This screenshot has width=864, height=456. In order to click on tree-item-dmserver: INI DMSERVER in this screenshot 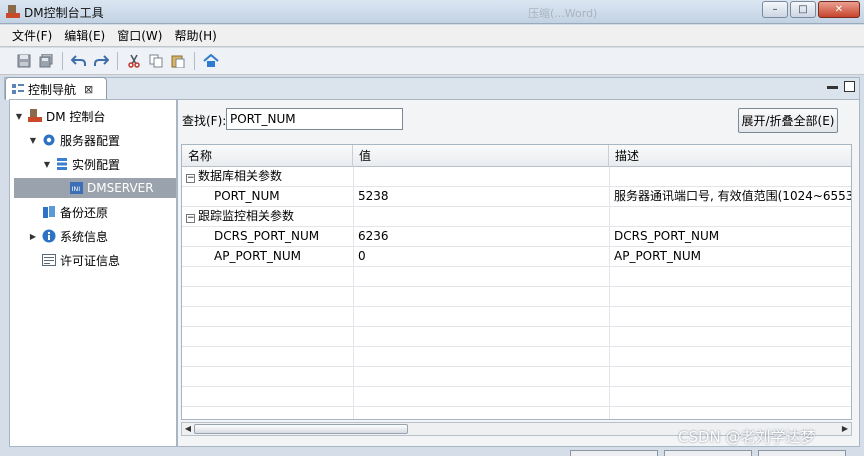, I will do `click(95, 188)`.